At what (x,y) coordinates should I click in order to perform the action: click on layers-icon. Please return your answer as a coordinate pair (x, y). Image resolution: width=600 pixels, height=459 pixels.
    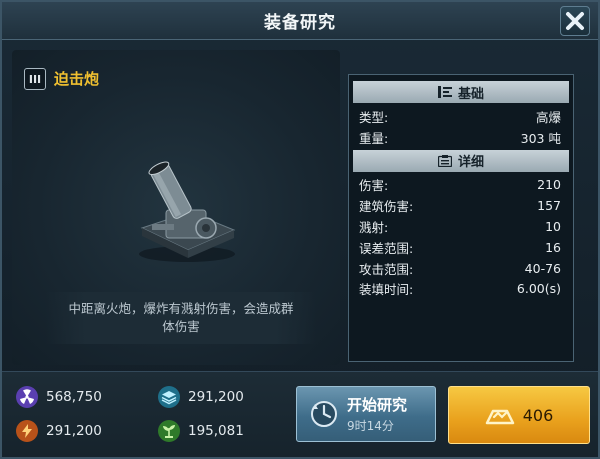
    Looking at the image, I should click on (169, 397).